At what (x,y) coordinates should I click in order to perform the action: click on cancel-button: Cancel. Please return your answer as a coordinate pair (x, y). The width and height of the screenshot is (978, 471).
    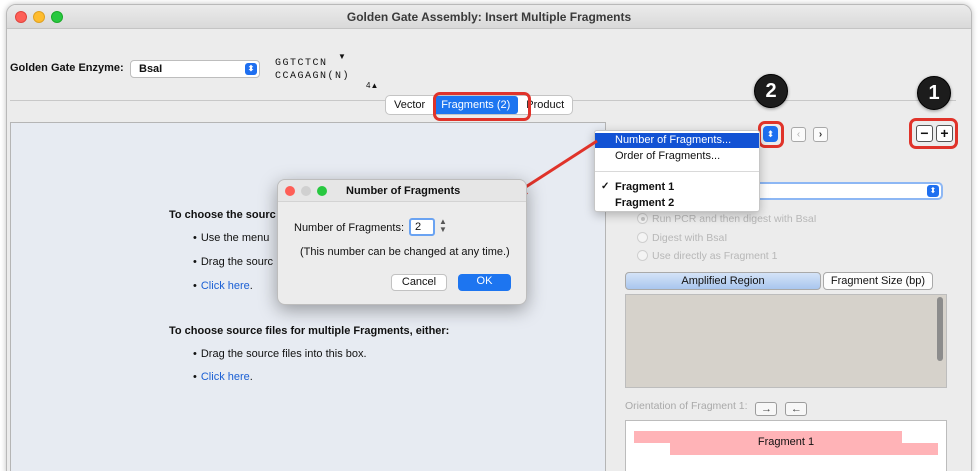
    Looking at the image, I should click on (419, 282).